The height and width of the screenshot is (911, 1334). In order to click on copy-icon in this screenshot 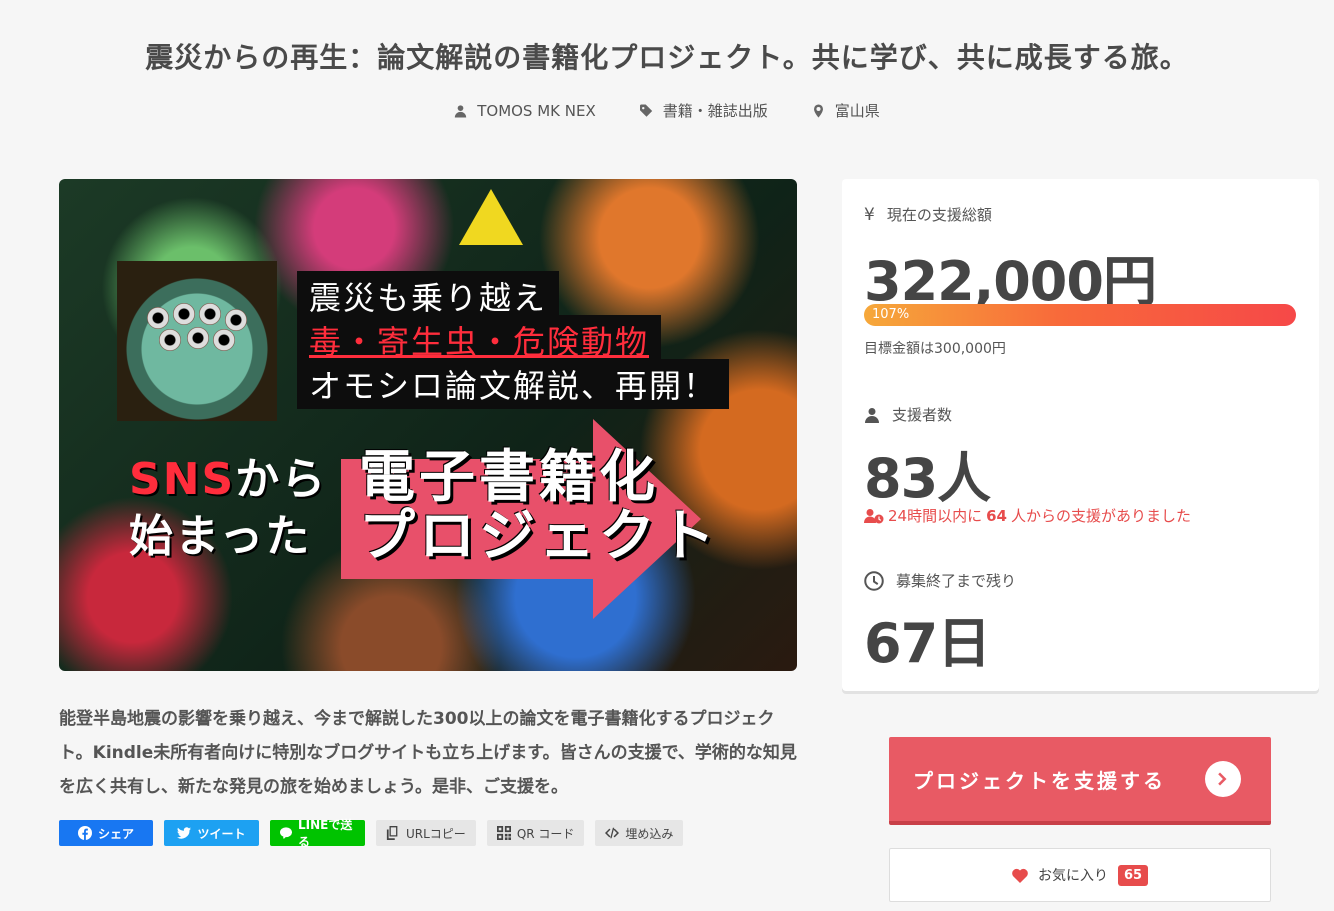, I will do `click(392, 833)`.